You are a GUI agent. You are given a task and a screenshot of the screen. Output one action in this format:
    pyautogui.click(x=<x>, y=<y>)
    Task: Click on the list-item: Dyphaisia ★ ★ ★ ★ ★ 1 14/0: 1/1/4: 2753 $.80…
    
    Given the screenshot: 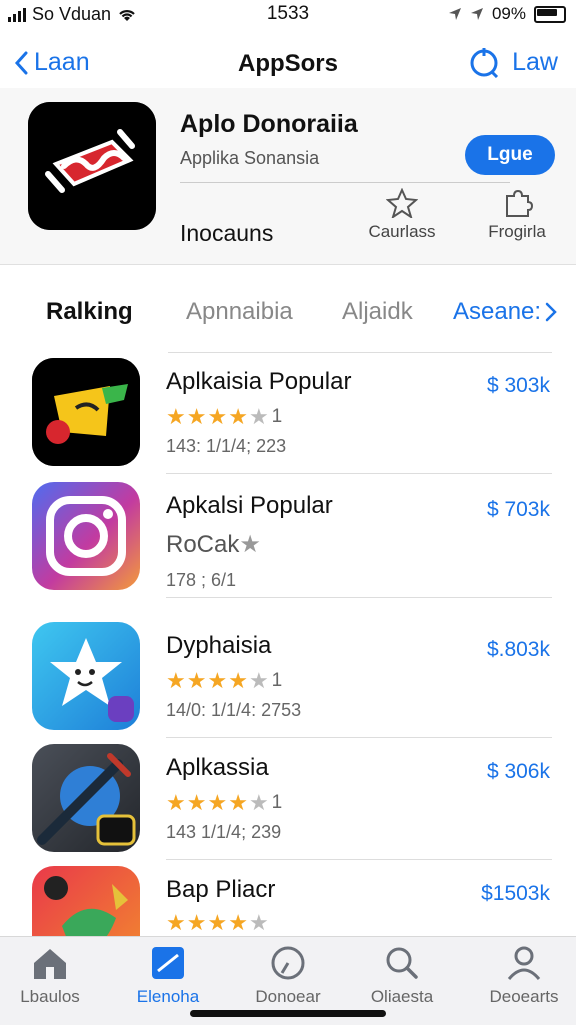 What is the action you would take?
    pyautogui.click(x=288, y=678)
    